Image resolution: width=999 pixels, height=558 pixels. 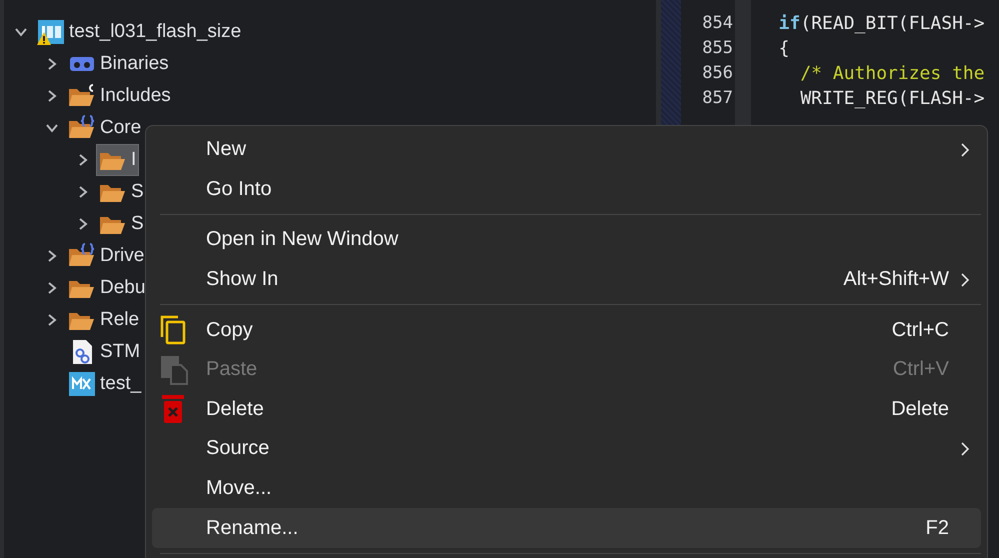 What do you see at coordinates (717, 73) in the screenshot?
I see `line-number: 856` at bounding box center [717, 73].